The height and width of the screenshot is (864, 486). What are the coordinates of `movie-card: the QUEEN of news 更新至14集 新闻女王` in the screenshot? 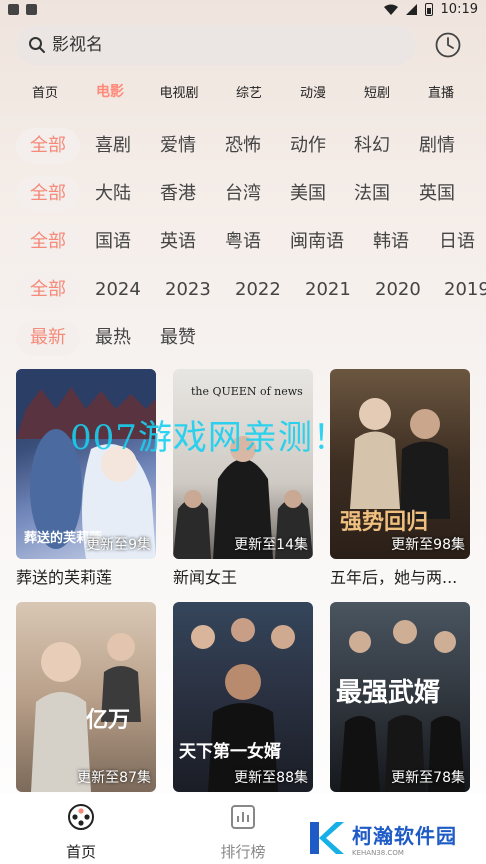 It's located at (243, 478).